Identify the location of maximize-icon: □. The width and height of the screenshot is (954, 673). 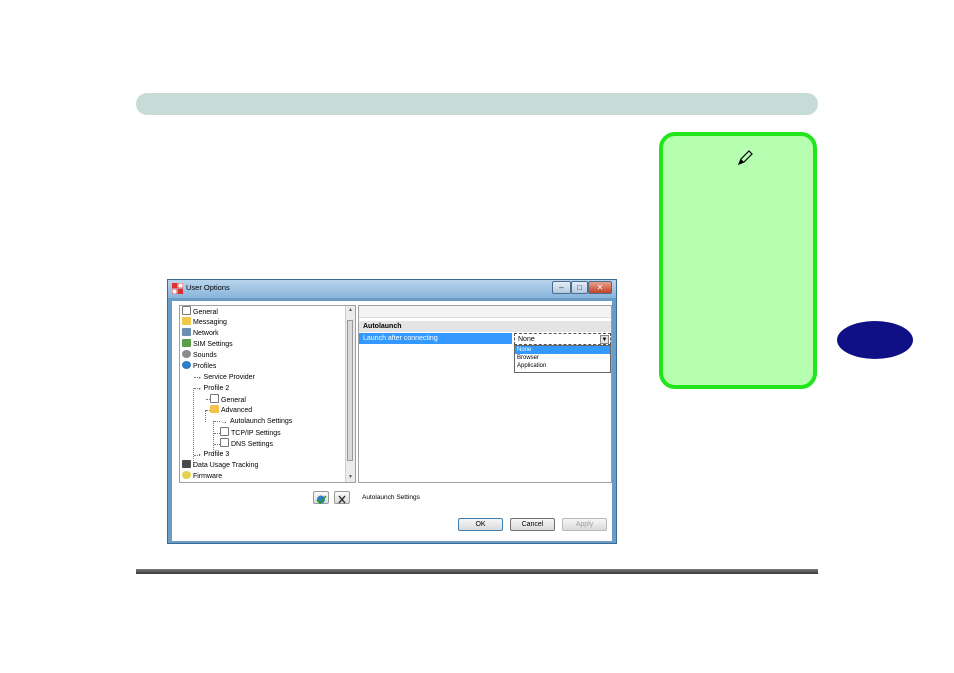
(579, 287).